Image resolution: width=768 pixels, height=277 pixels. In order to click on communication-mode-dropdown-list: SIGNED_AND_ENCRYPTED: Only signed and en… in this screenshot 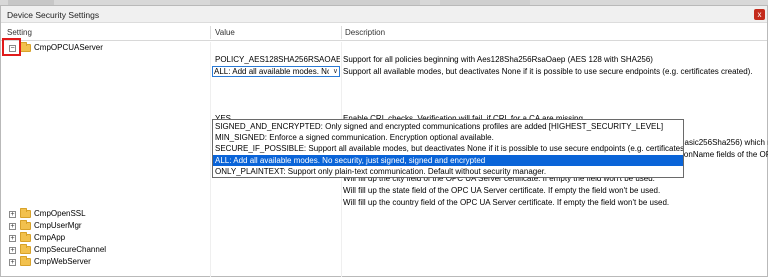, I will do `click(448, 148)`.